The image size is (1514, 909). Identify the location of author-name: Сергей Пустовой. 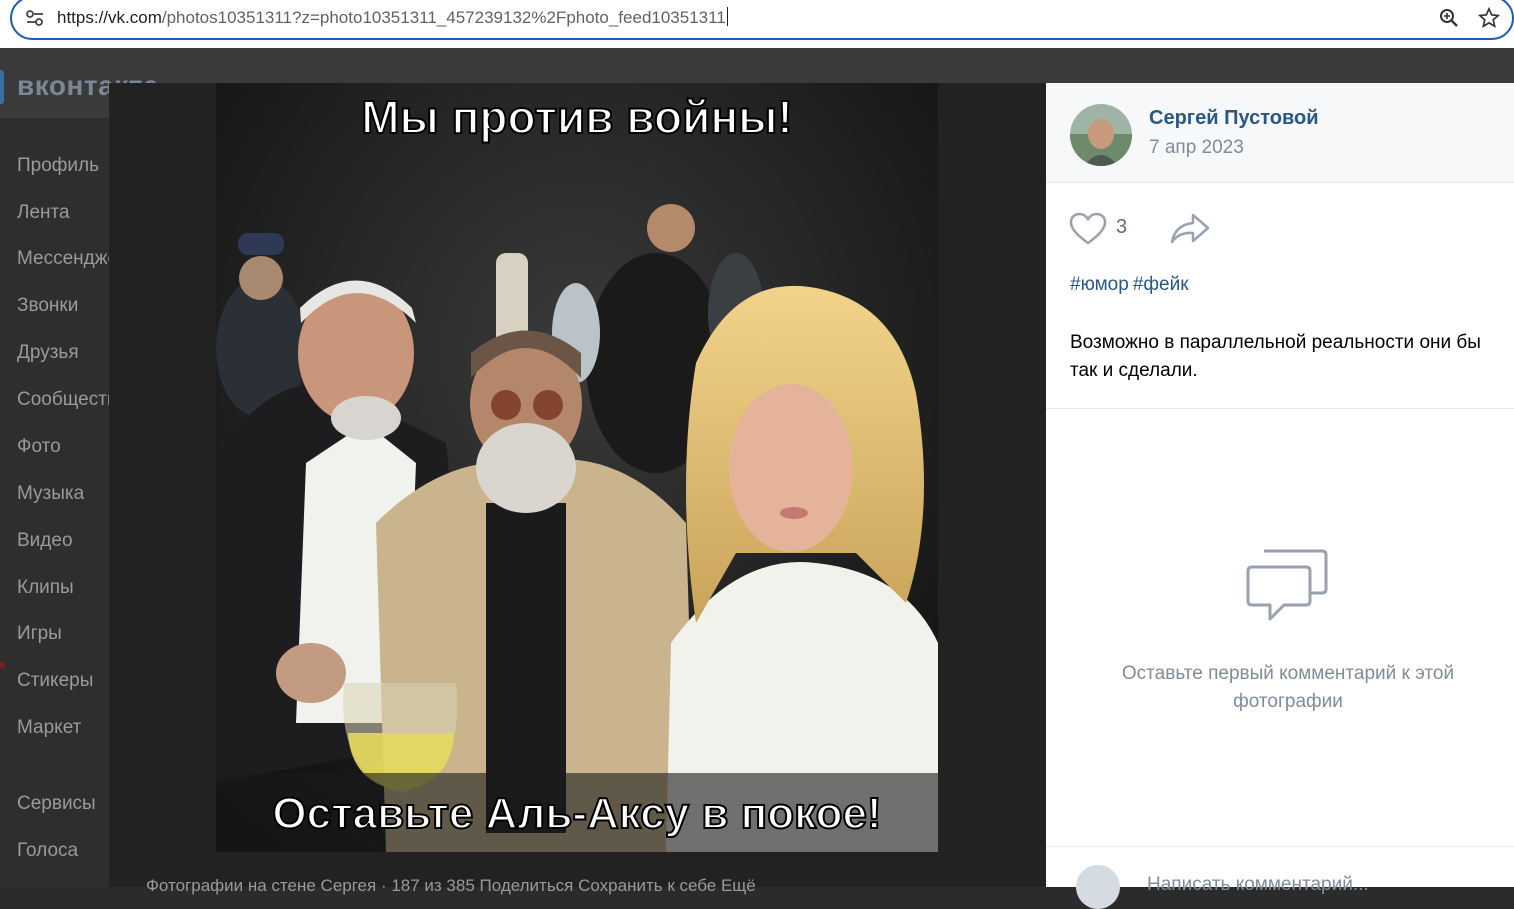
(1234, 118).